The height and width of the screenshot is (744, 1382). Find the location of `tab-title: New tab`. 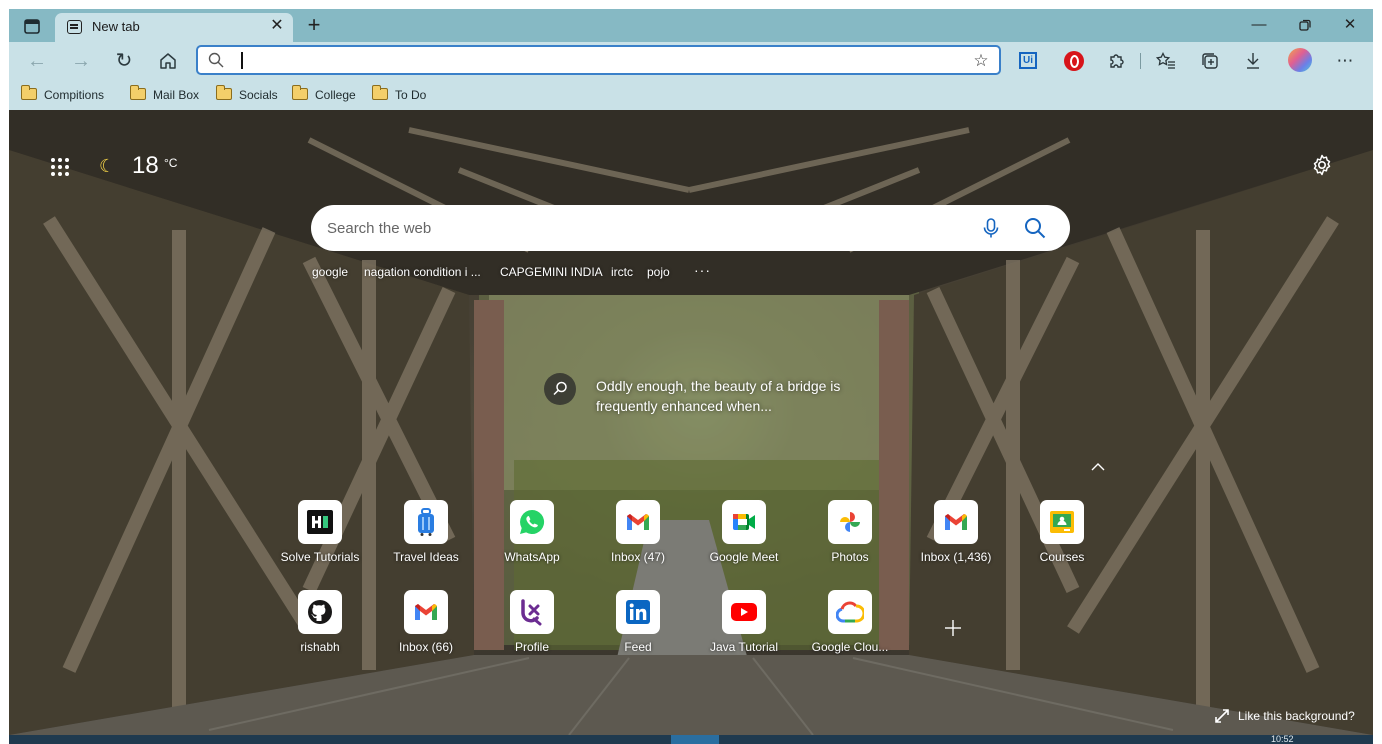

tab-title: New tab is located at coordinates (116, 26).